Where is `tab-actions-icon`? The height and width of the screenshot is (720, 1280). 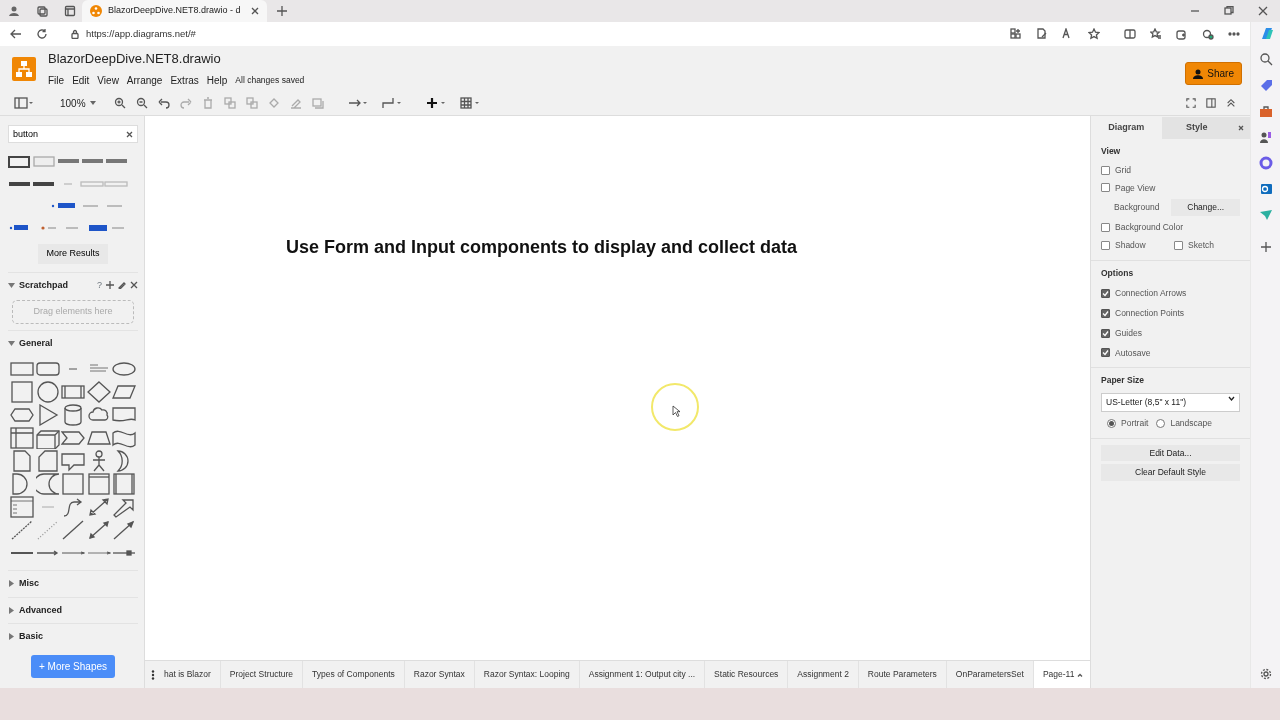 tab-actions-icon is located at coordinates (70, 11).